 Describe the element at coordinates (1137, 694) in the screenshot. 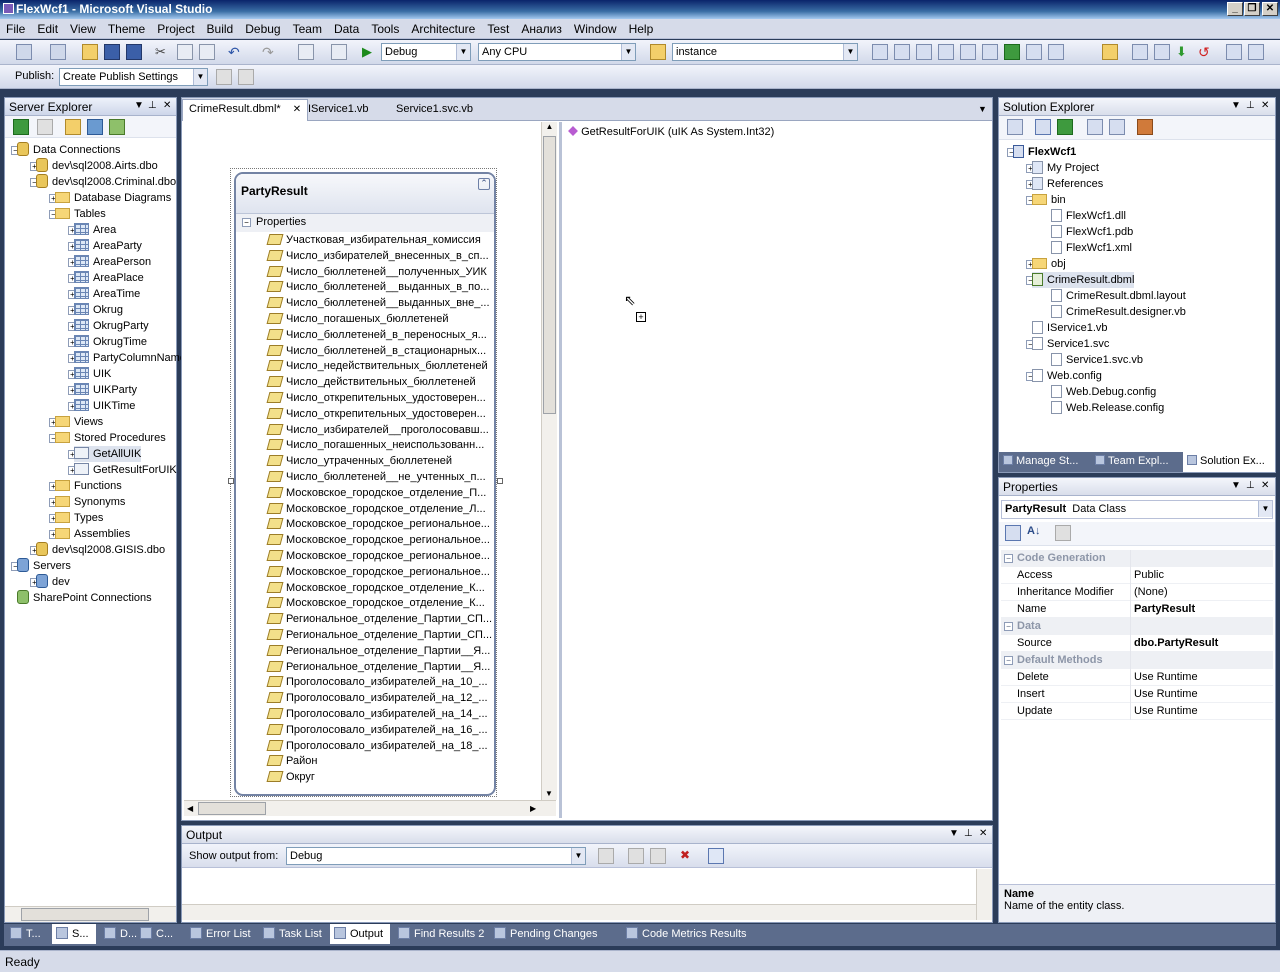

I see `property-row: Insert Use Runtime` at that location.